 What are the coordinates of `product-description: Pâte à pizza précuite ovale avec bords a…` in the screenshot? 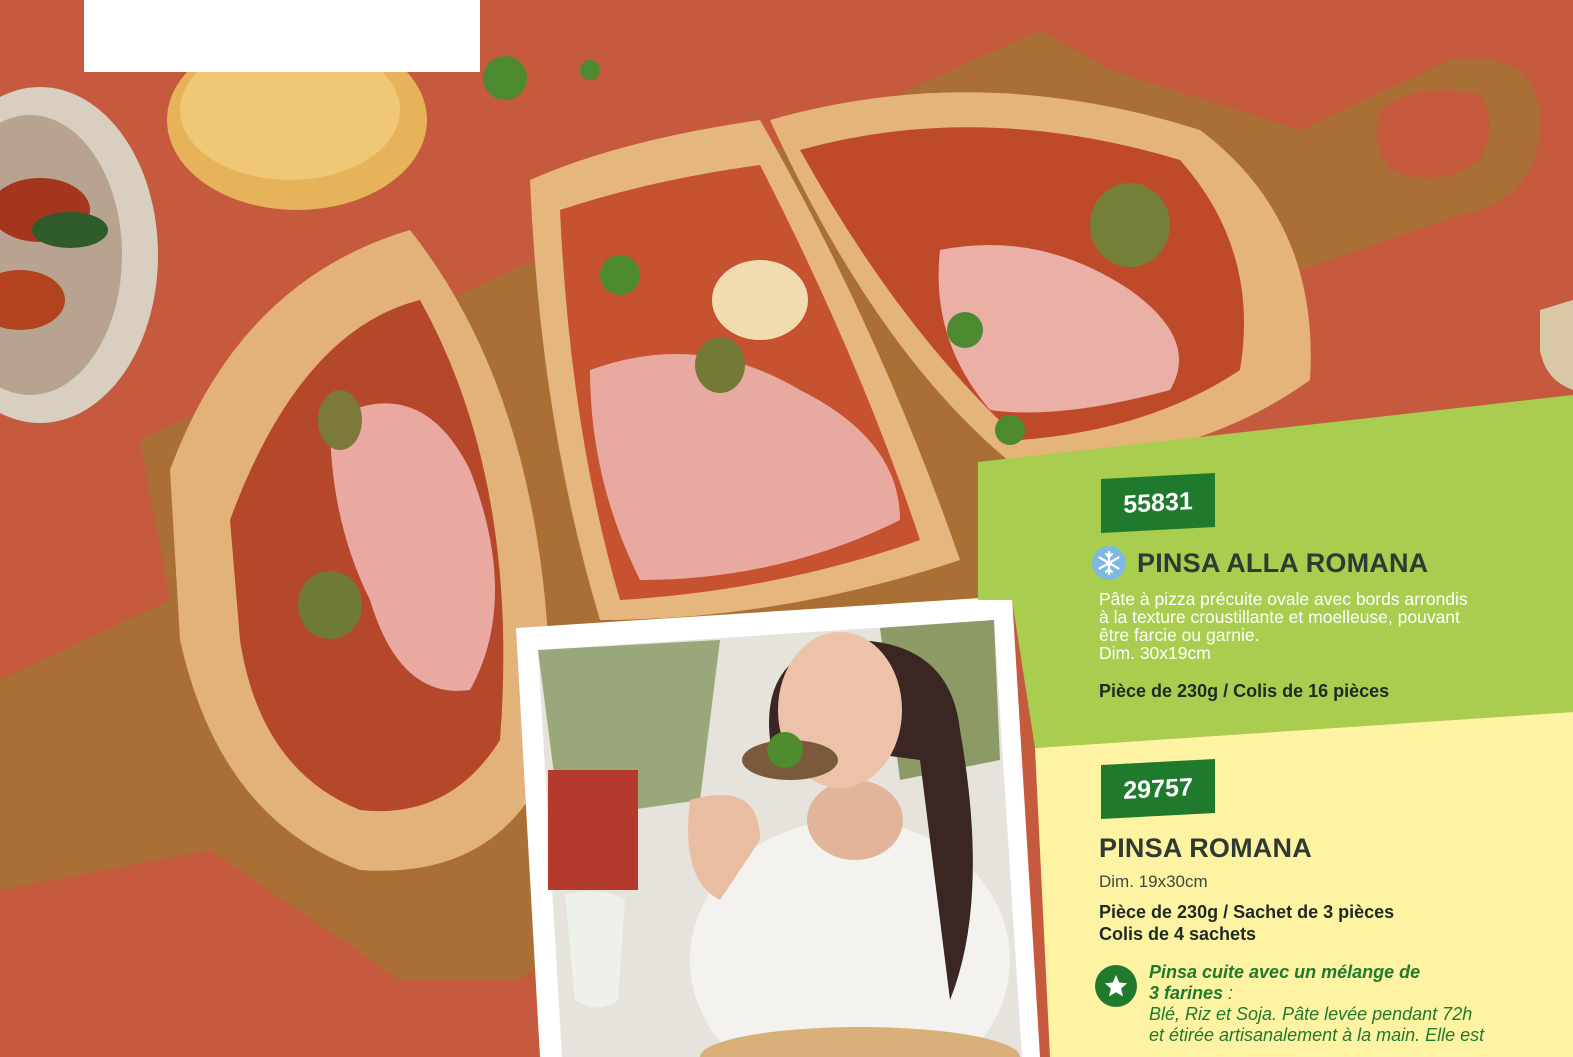 It's located at (1283, 626).